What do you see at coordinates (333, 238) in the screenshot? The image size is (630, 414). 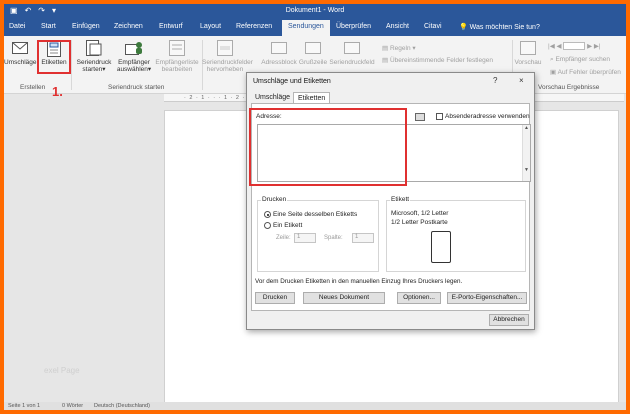 I see `spalte-label: Spalte:` at bounding box center [333, 238].